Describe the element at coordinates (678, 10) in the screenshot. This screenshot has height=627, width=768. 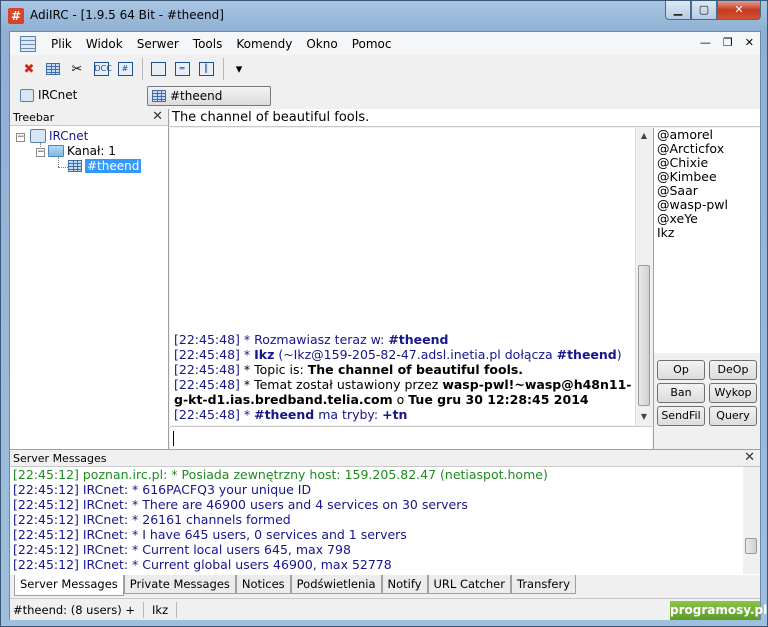
I see `minimize-button: ▁` at that location.